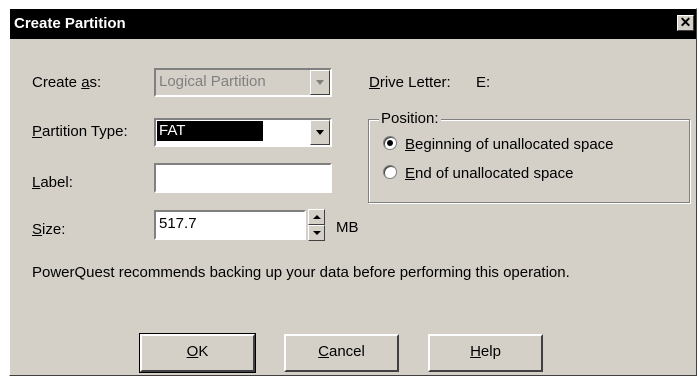  I want to click on size-spinner, so click(316, 225).